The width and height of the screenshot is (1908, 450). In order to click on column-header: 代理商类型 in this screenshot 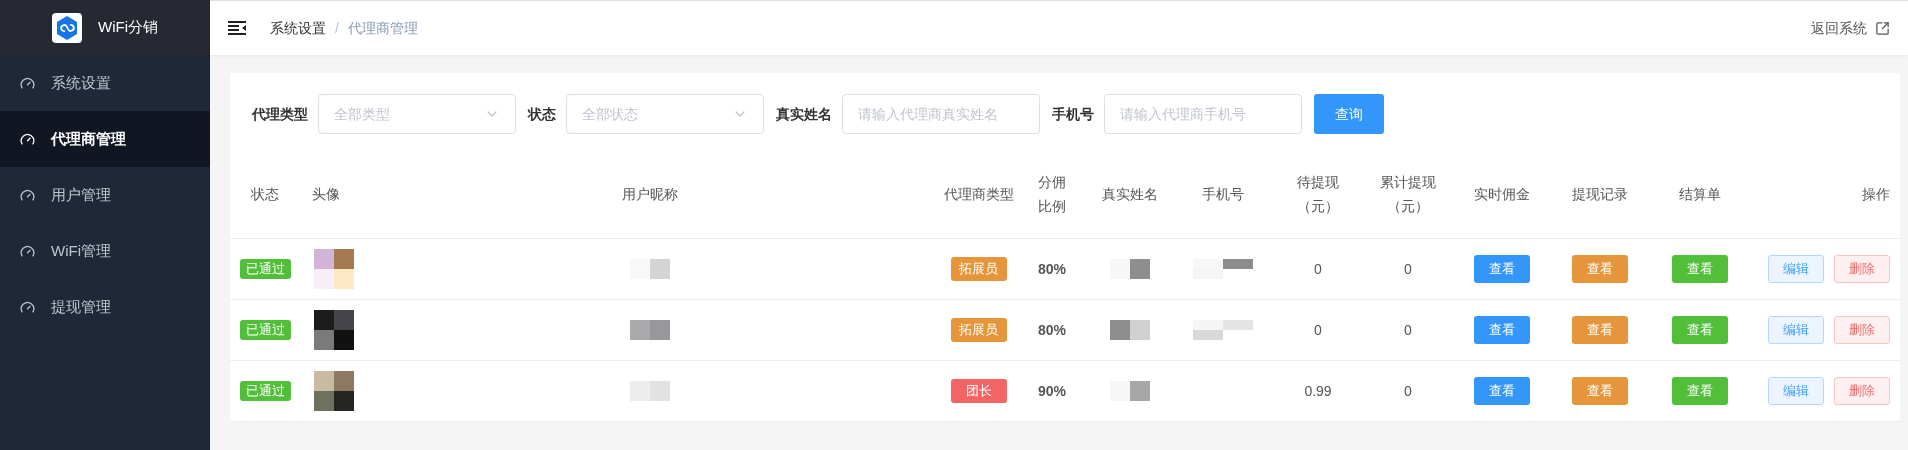, I will do `click(978, 194)`.